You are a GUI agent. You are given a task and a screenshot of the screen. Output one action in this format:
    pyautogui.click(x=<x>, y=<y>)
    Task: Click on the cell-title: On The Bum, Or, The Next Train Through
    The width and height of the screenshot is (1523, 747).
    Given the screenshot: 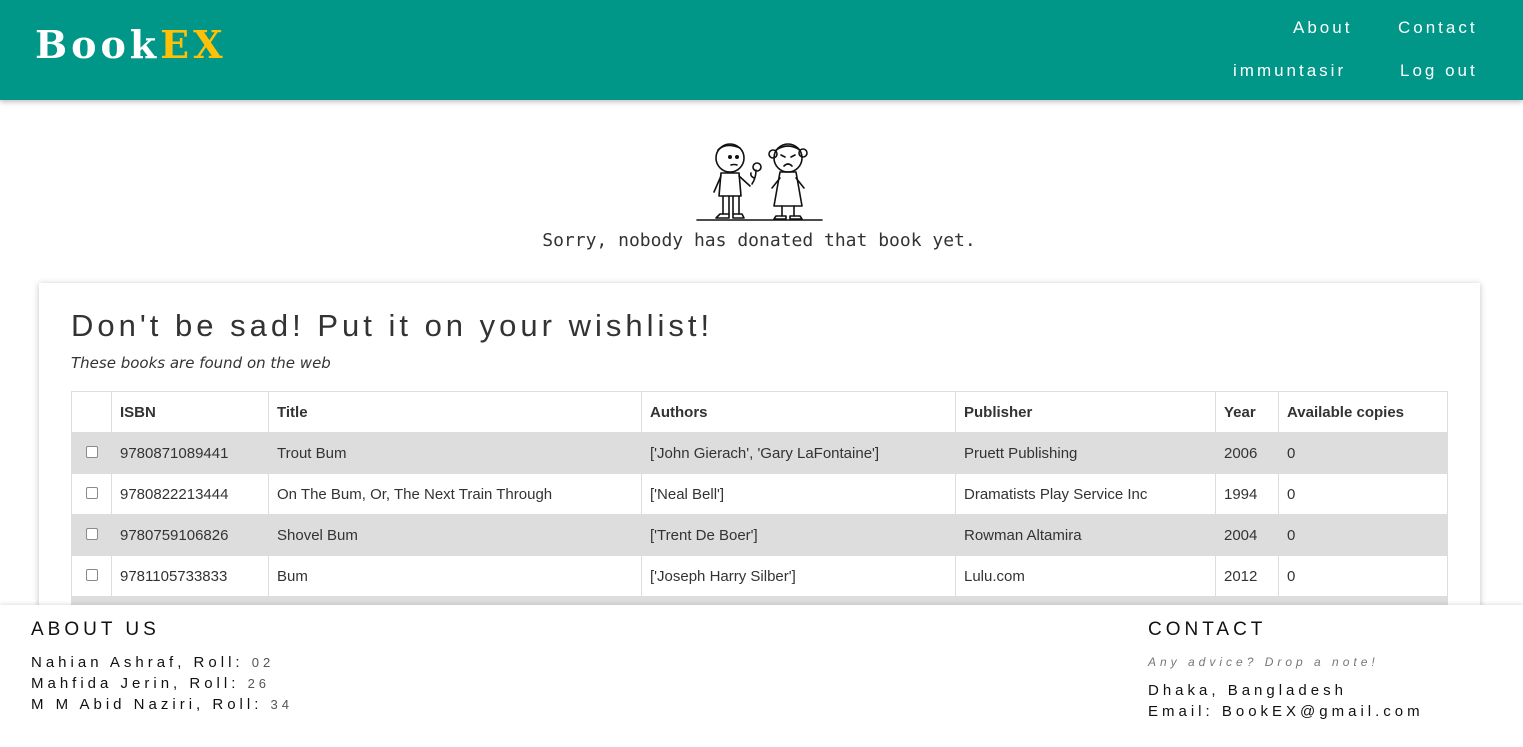 What is the action you would take?
    pyautogui.click(x=455, y=494)
    